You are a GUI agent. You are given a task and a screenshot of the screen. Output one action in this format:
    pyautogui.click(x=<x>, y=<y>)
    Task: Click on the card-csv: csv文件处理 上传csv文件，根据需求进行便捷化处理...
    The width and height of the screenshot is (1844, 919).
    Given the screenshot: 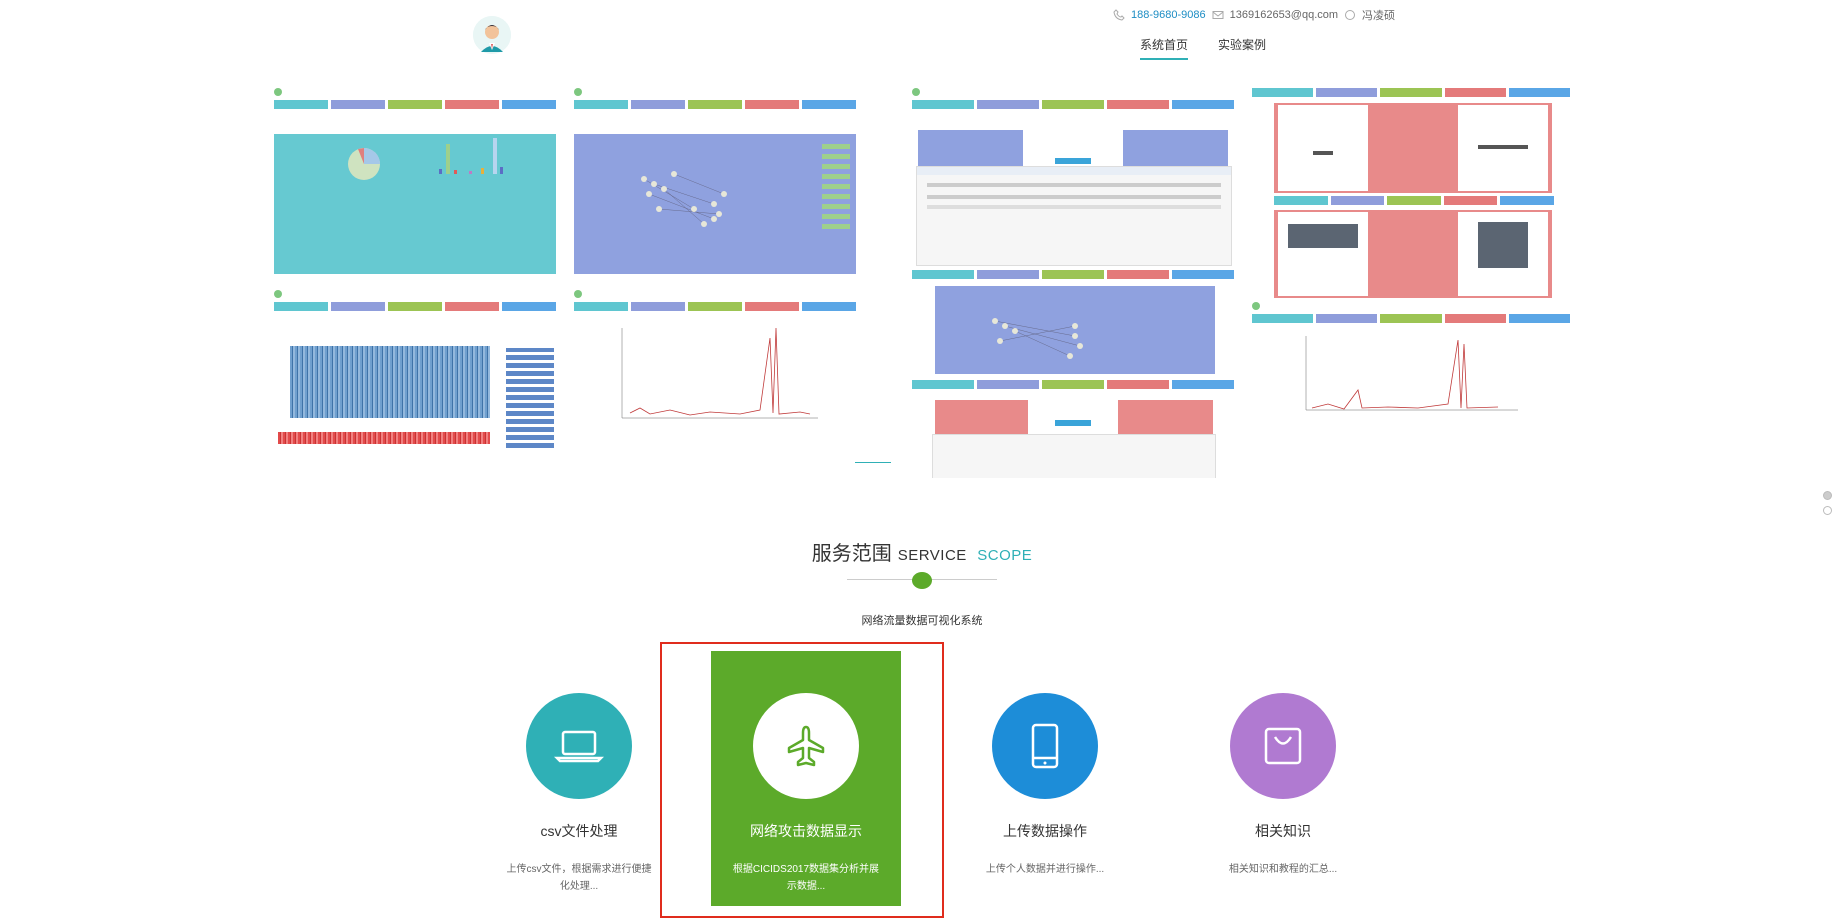 What is the action you would take?
    pyautogui.click(x=579, y=778)
    